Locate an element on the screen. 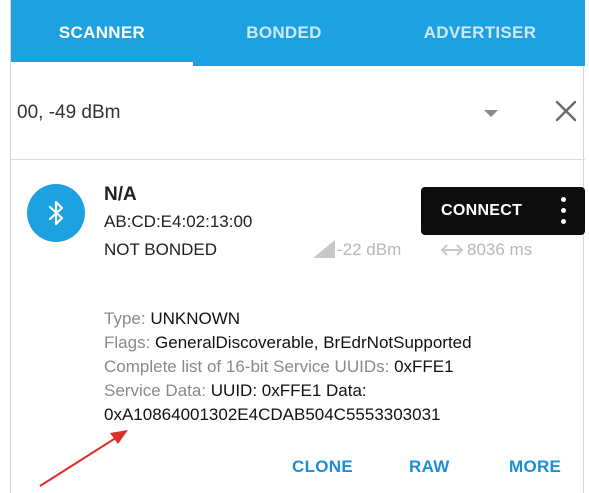 Image resolution: width=589 pixels, height=493 pixels. rssi-value: -22 dBm is located at coordinates (369, 249).